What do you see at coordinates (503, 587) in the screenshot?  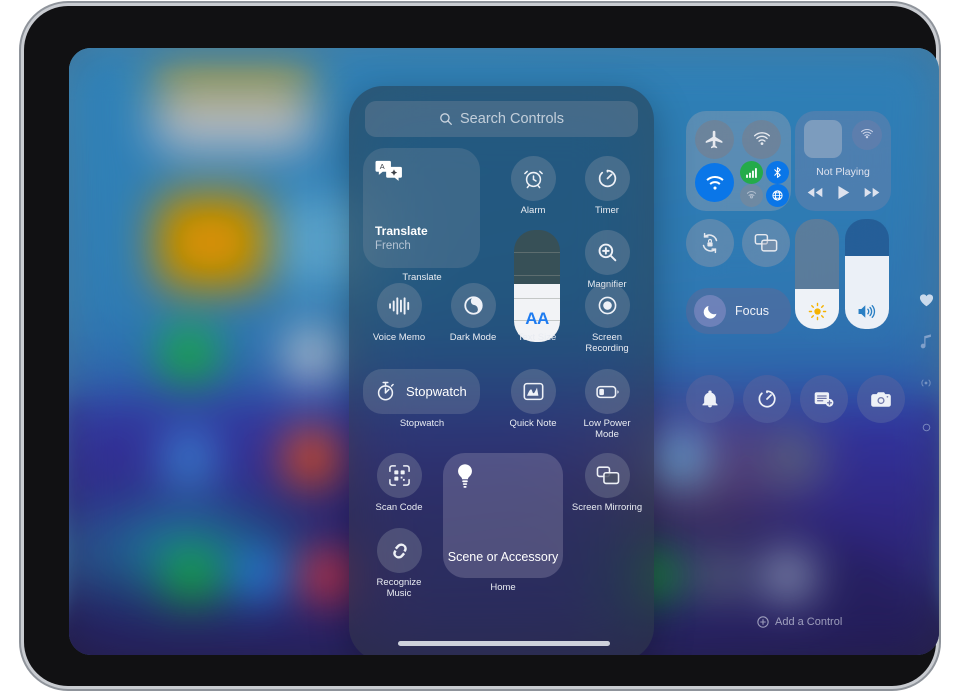 I see `control-label-home: Home` at bounding box center [503, 587].